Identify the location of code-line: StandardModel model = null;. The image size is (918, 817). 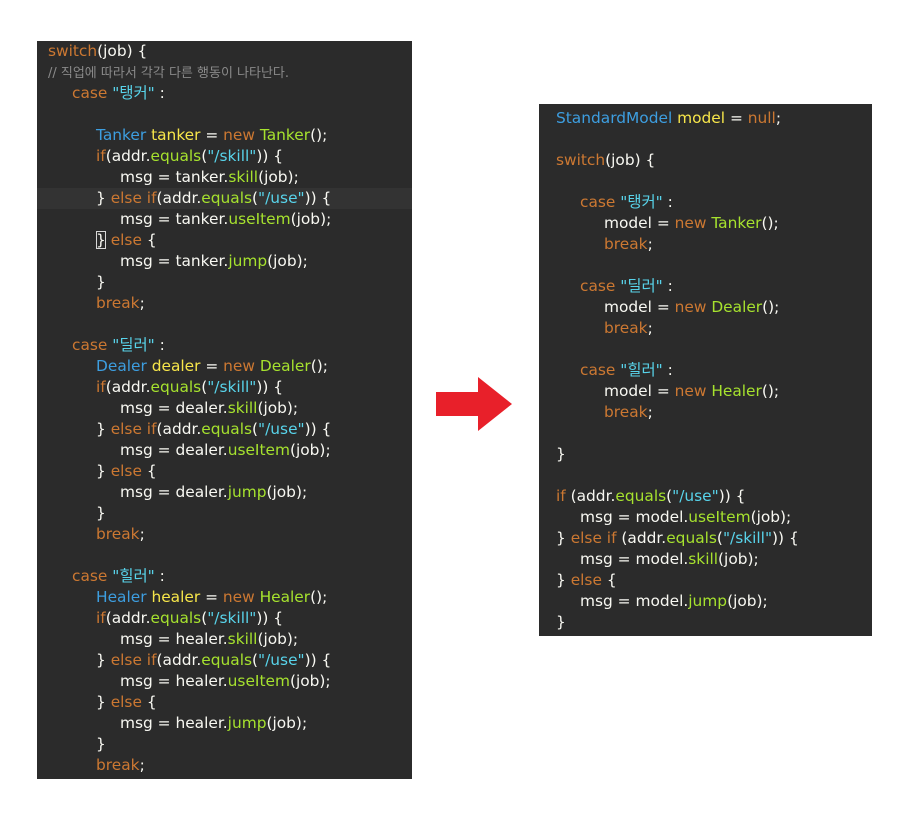
(705, 118).